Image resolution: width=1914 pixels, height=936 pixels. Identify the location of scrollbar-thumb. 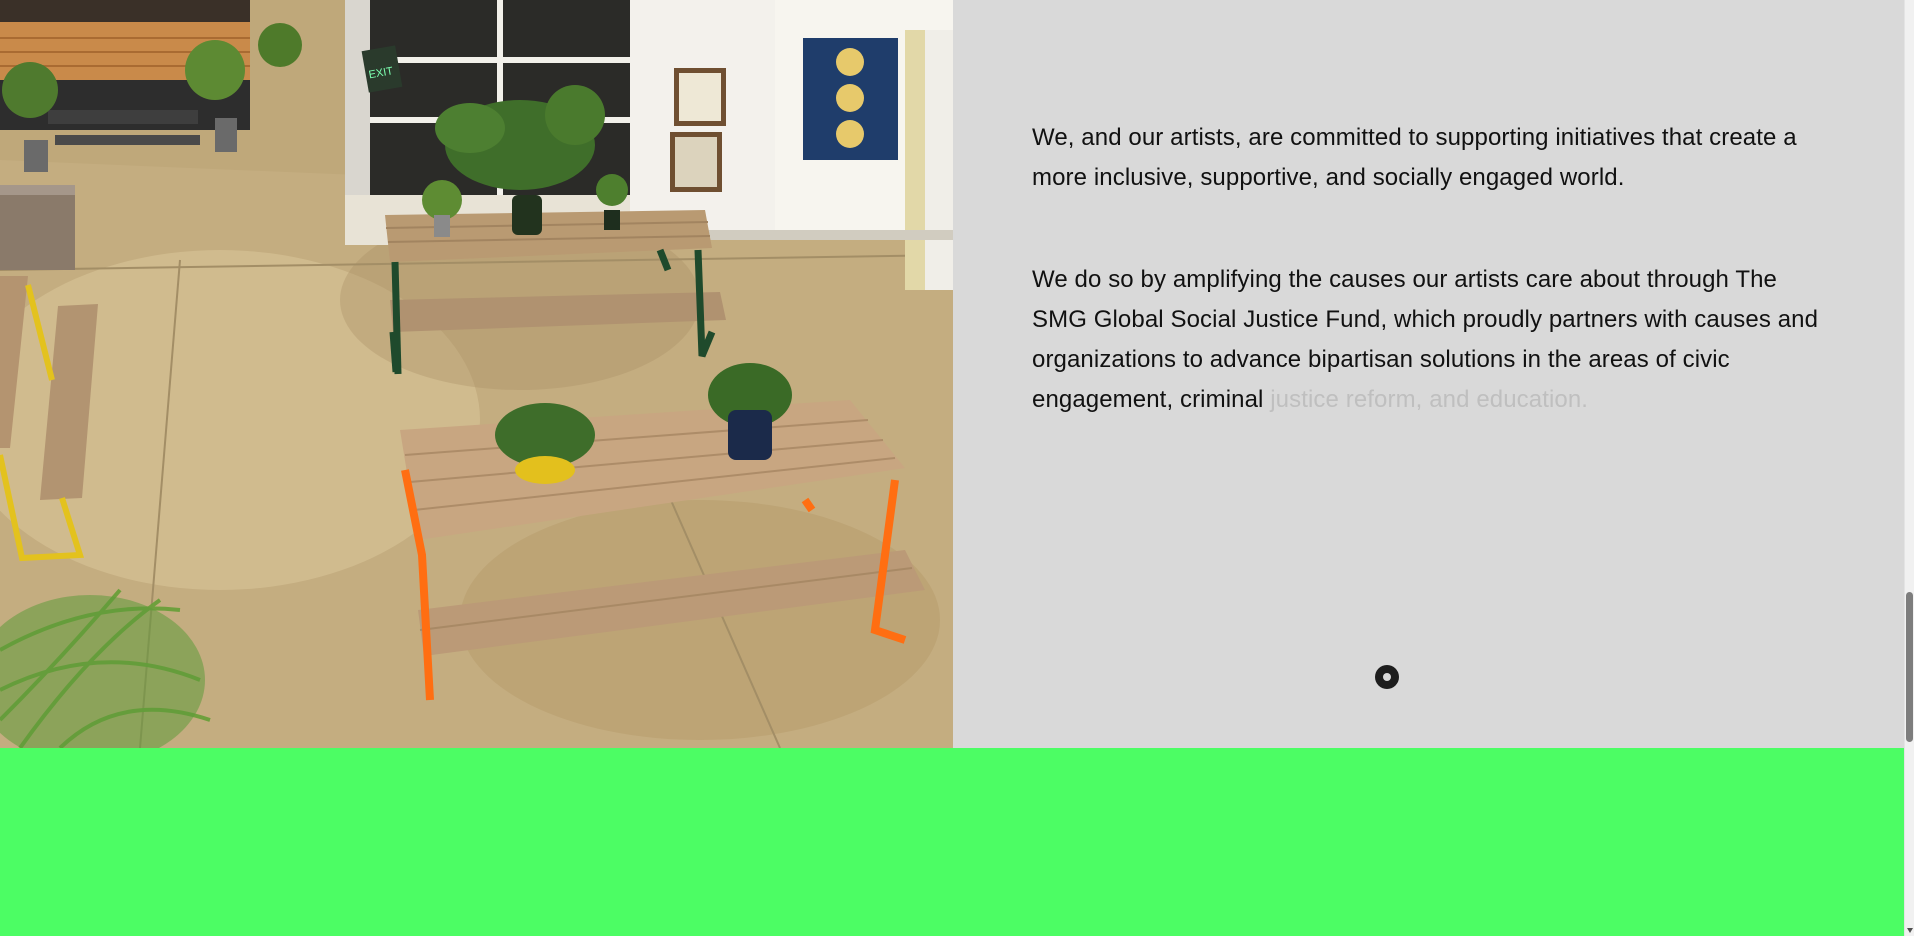
(1909, 667).